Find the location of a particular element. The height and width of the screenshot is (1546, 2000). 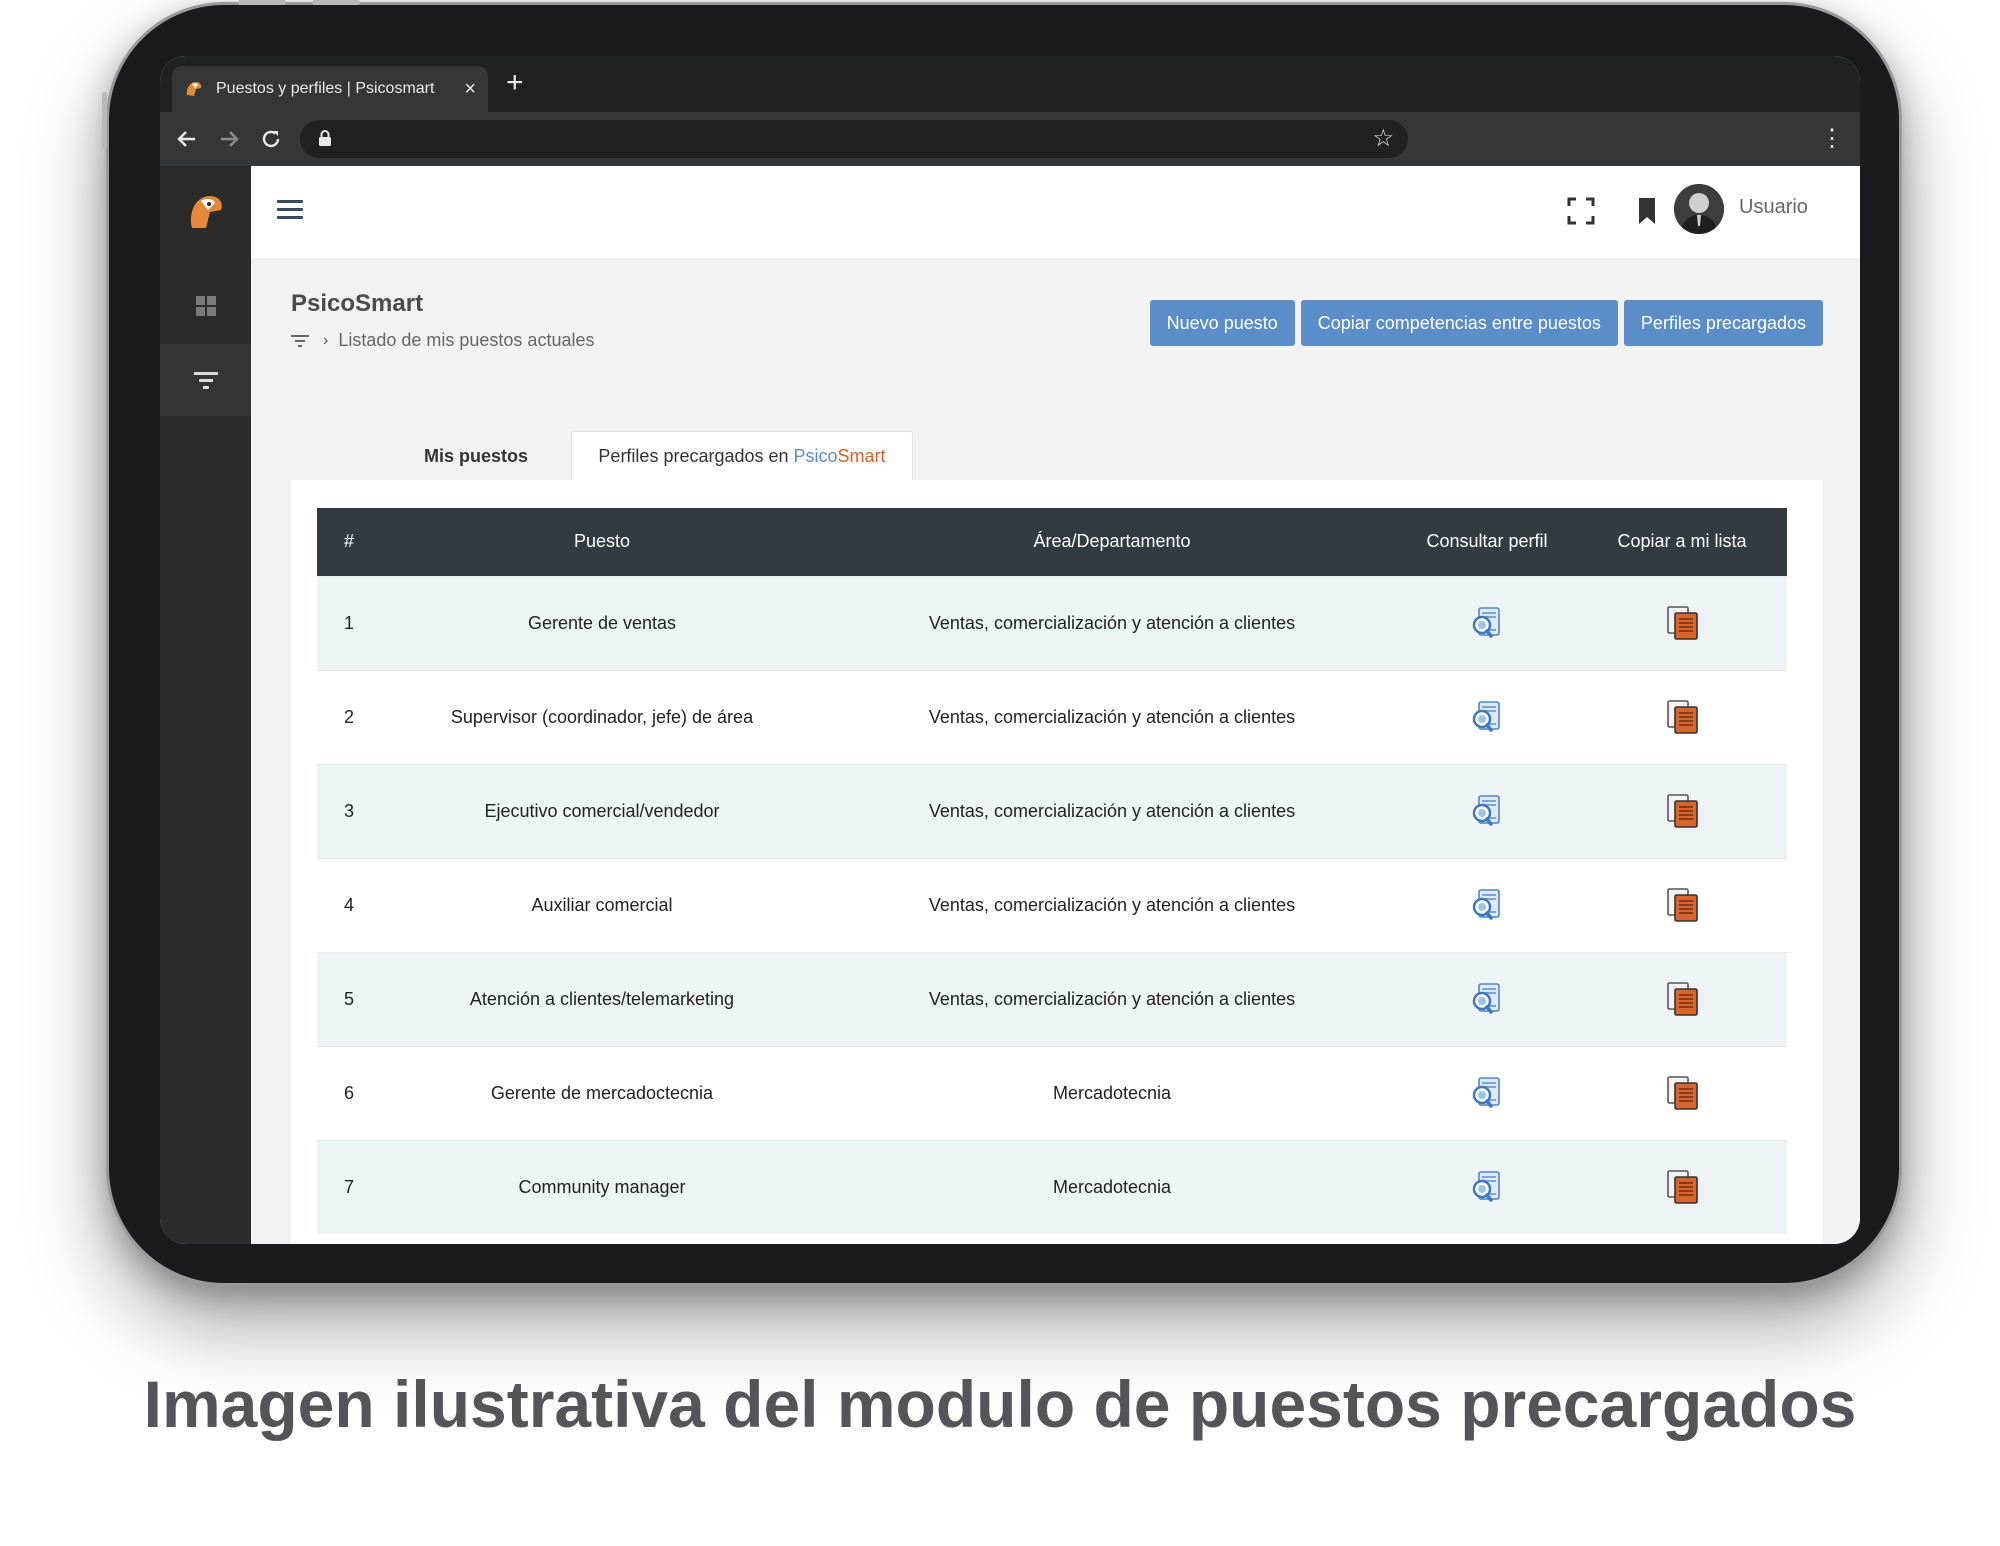

close-tab-icon: × is located at coordinates (470, 89).